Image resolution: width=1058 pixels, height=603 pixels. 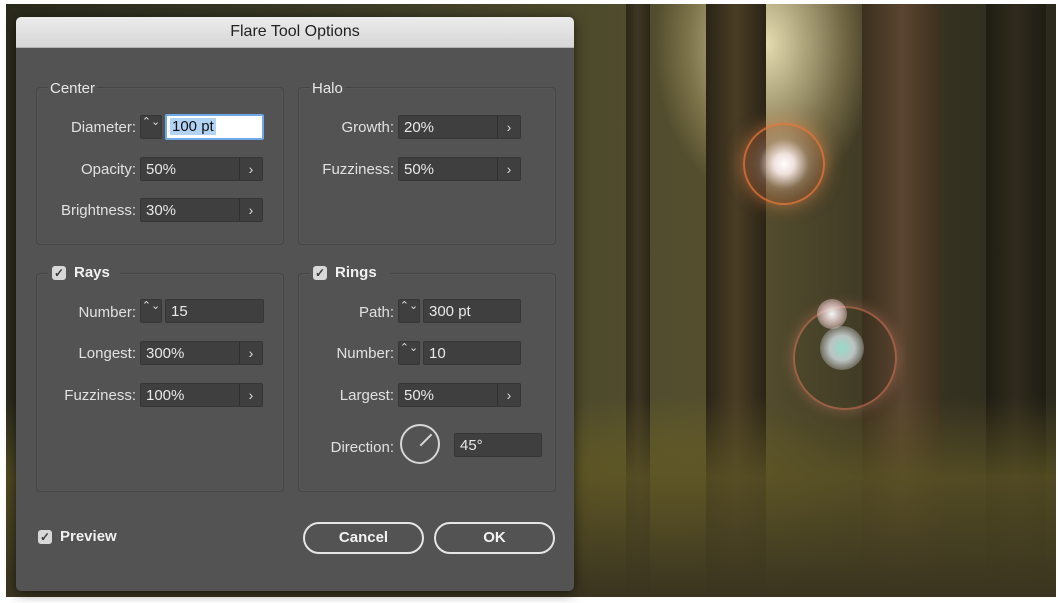 What do you see at coordinates (363, 538) in the screenshot?
I see `cancel-button: Cancel` at bounding box center [363, 538].